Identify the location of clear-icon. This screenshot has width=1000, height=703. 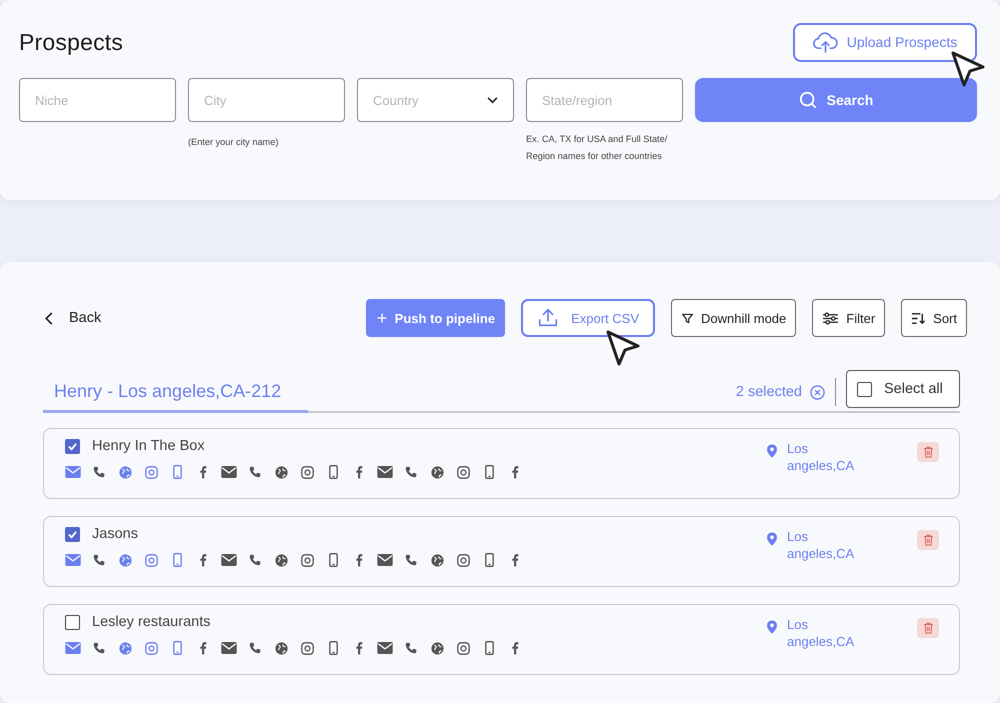
(817, 392).